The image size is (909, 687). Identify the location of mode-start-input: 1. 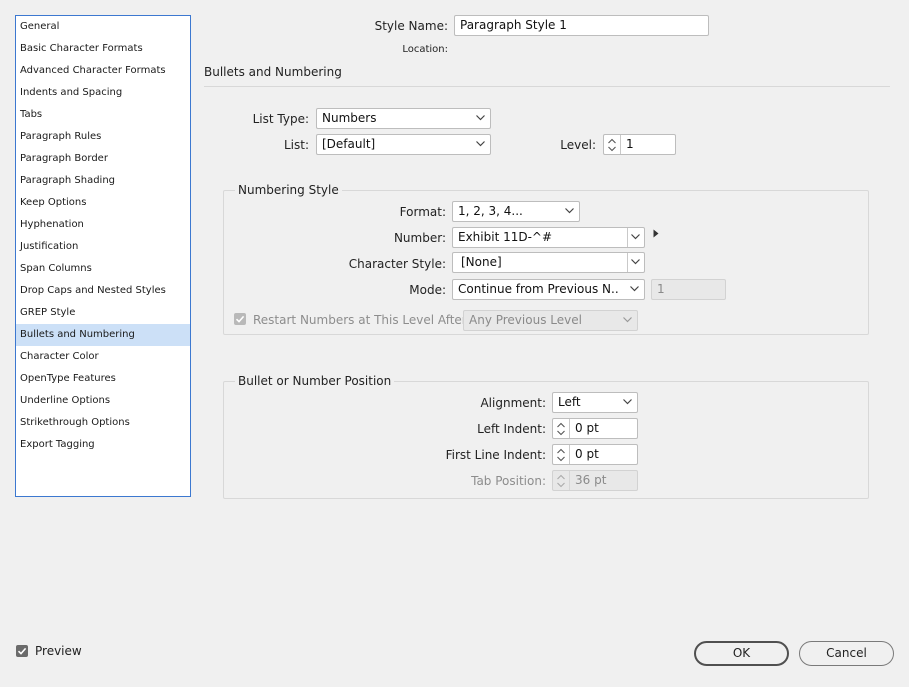
(688, 289).